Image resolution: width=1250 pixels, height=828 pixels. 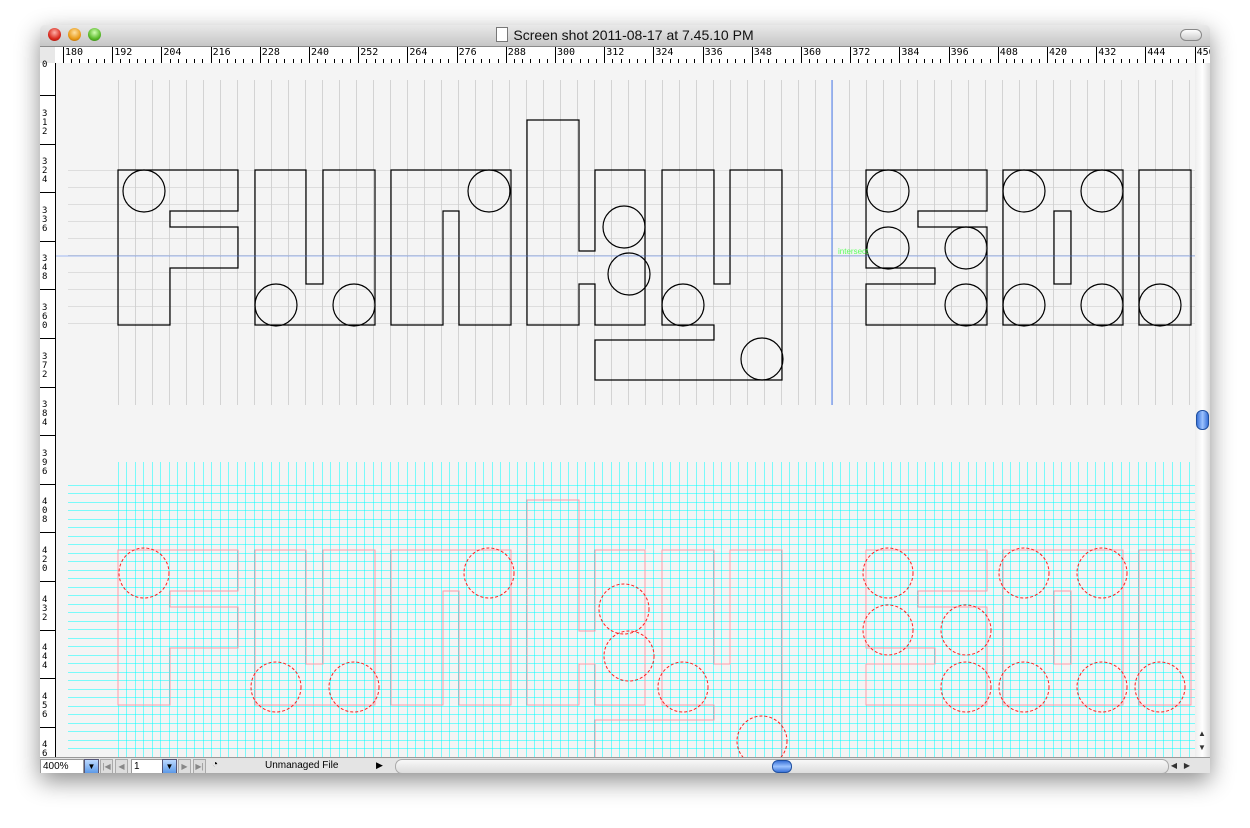 I want to click on file-status: Unmanaged File, so click(x=302, y=765).